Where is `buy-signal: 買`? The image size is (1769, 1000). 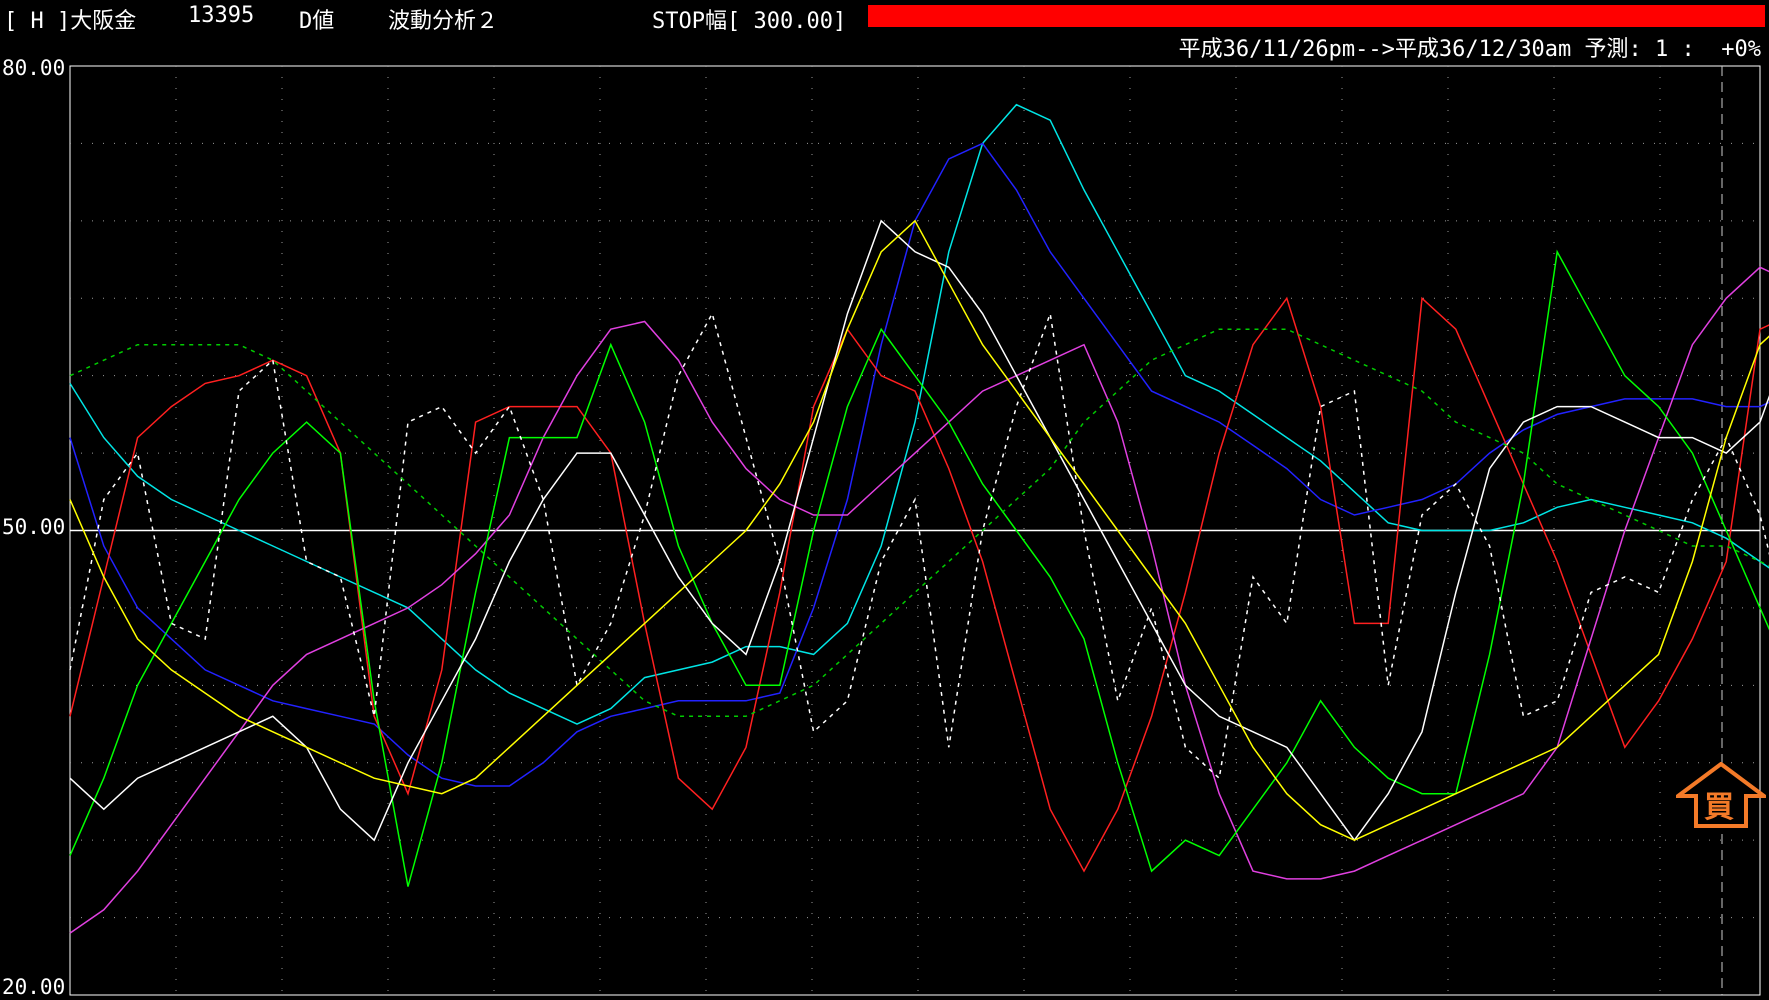 buy-signal: 買 is located at coordinates (1721, 795).